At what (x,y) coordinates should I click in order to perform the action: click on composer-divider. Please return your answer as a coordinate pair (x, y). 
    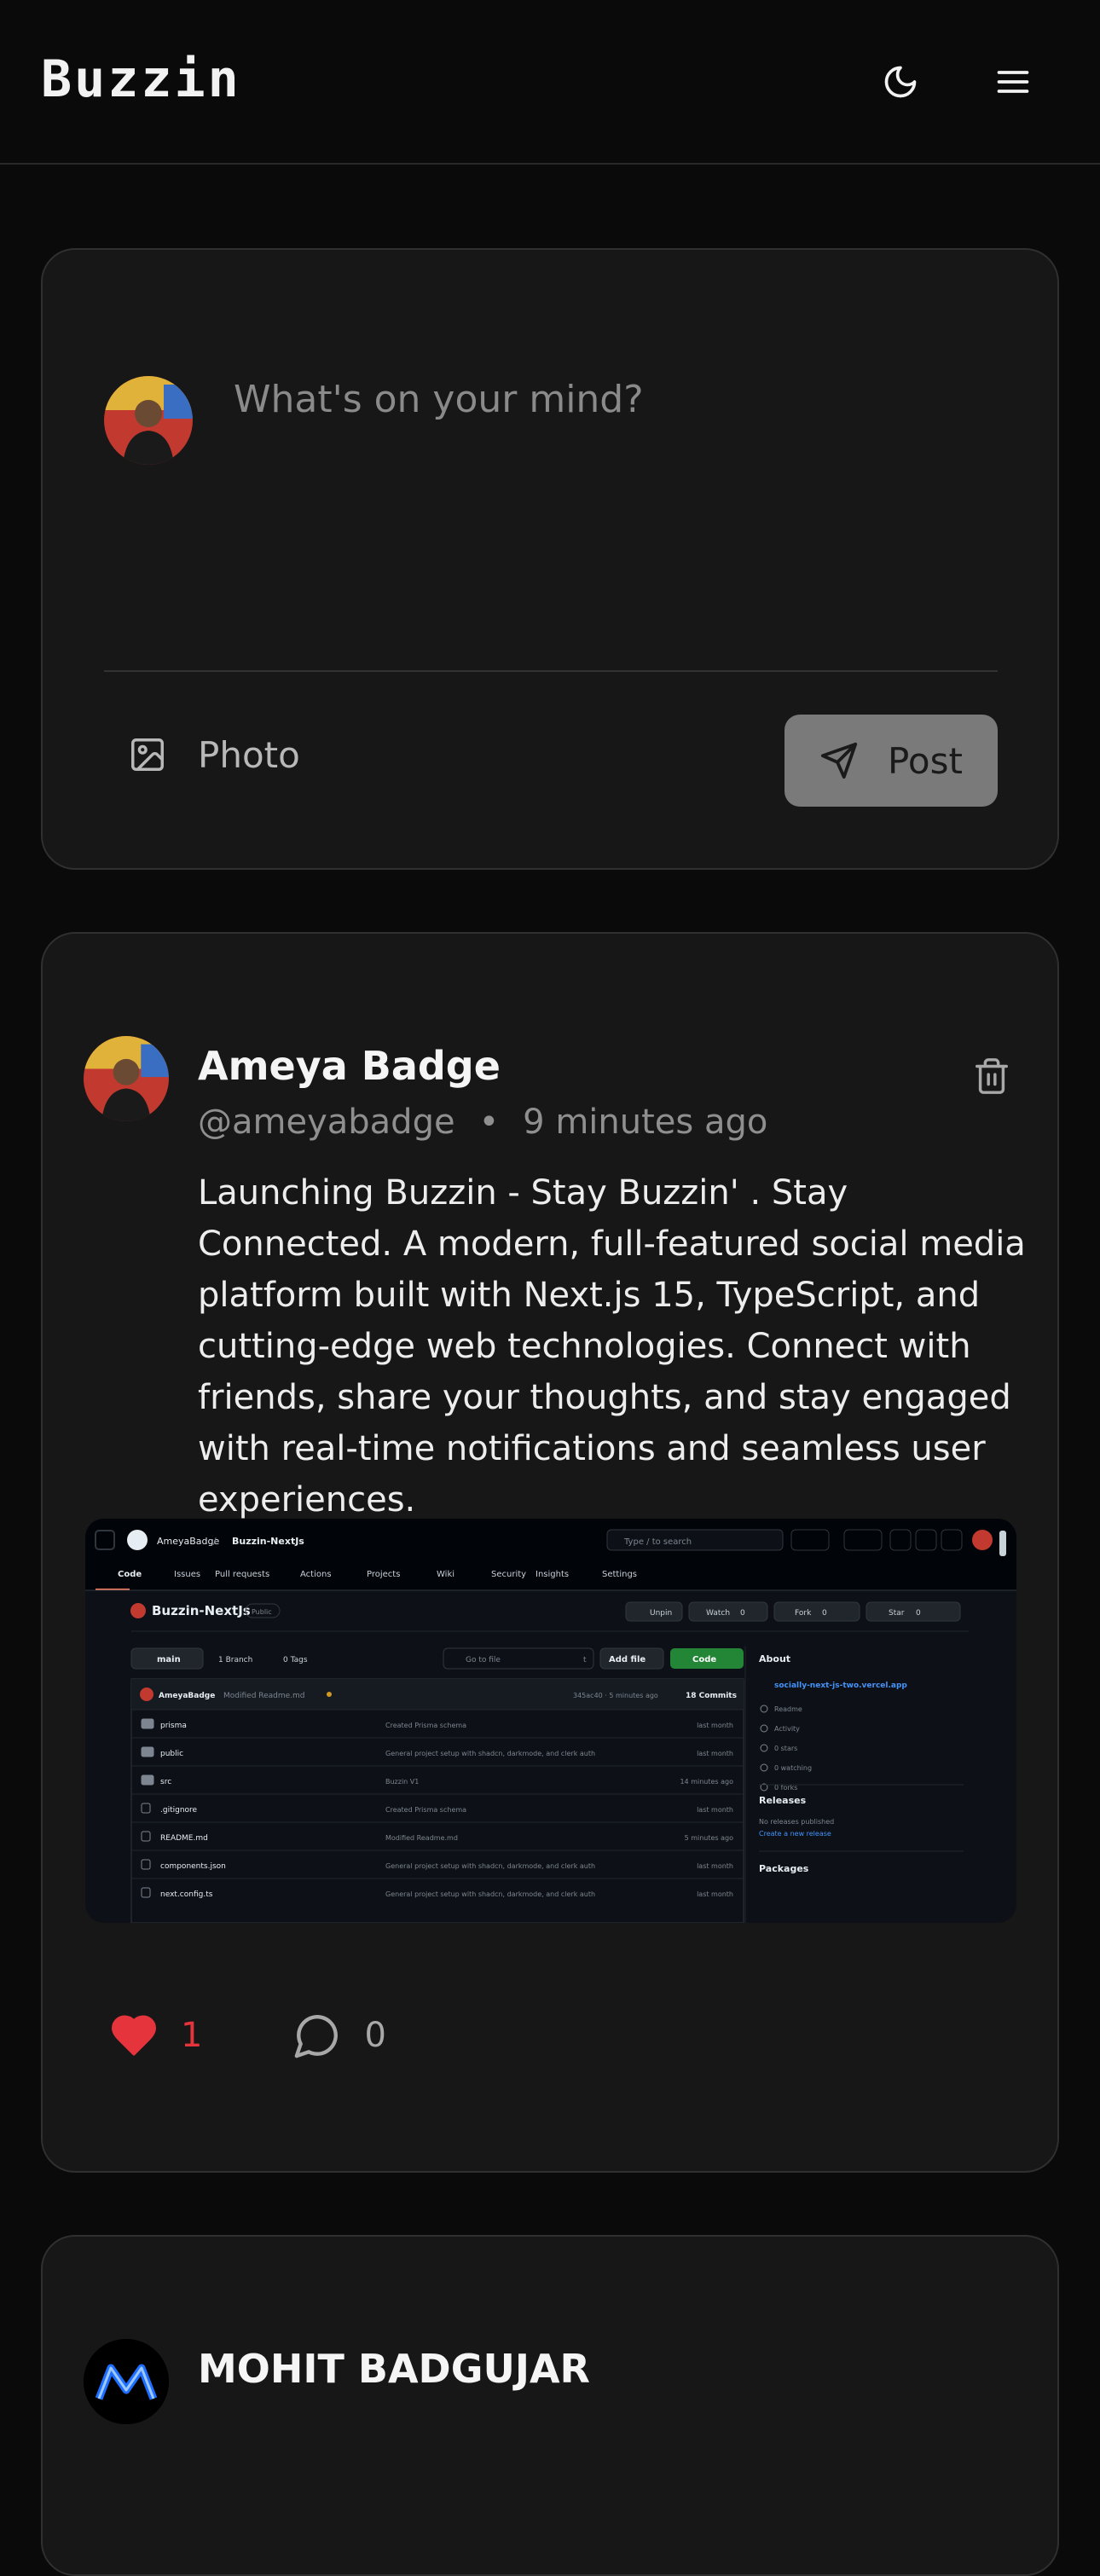
    Looking at the image, I should click on (551, 671).